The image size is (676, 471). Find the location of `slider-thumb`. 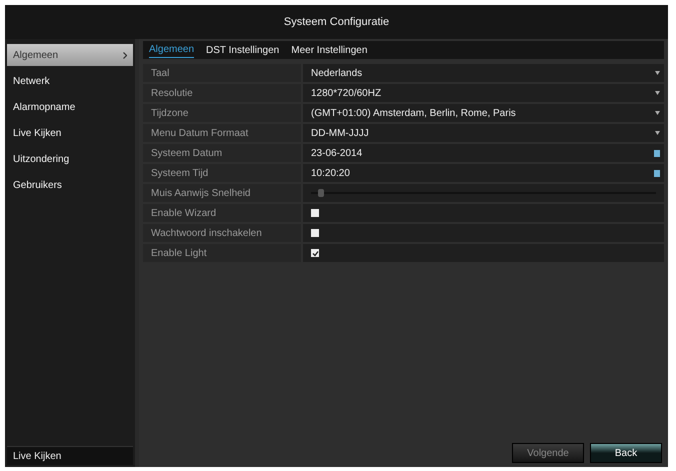

slider-thumb is located at coordinates (321, 193).